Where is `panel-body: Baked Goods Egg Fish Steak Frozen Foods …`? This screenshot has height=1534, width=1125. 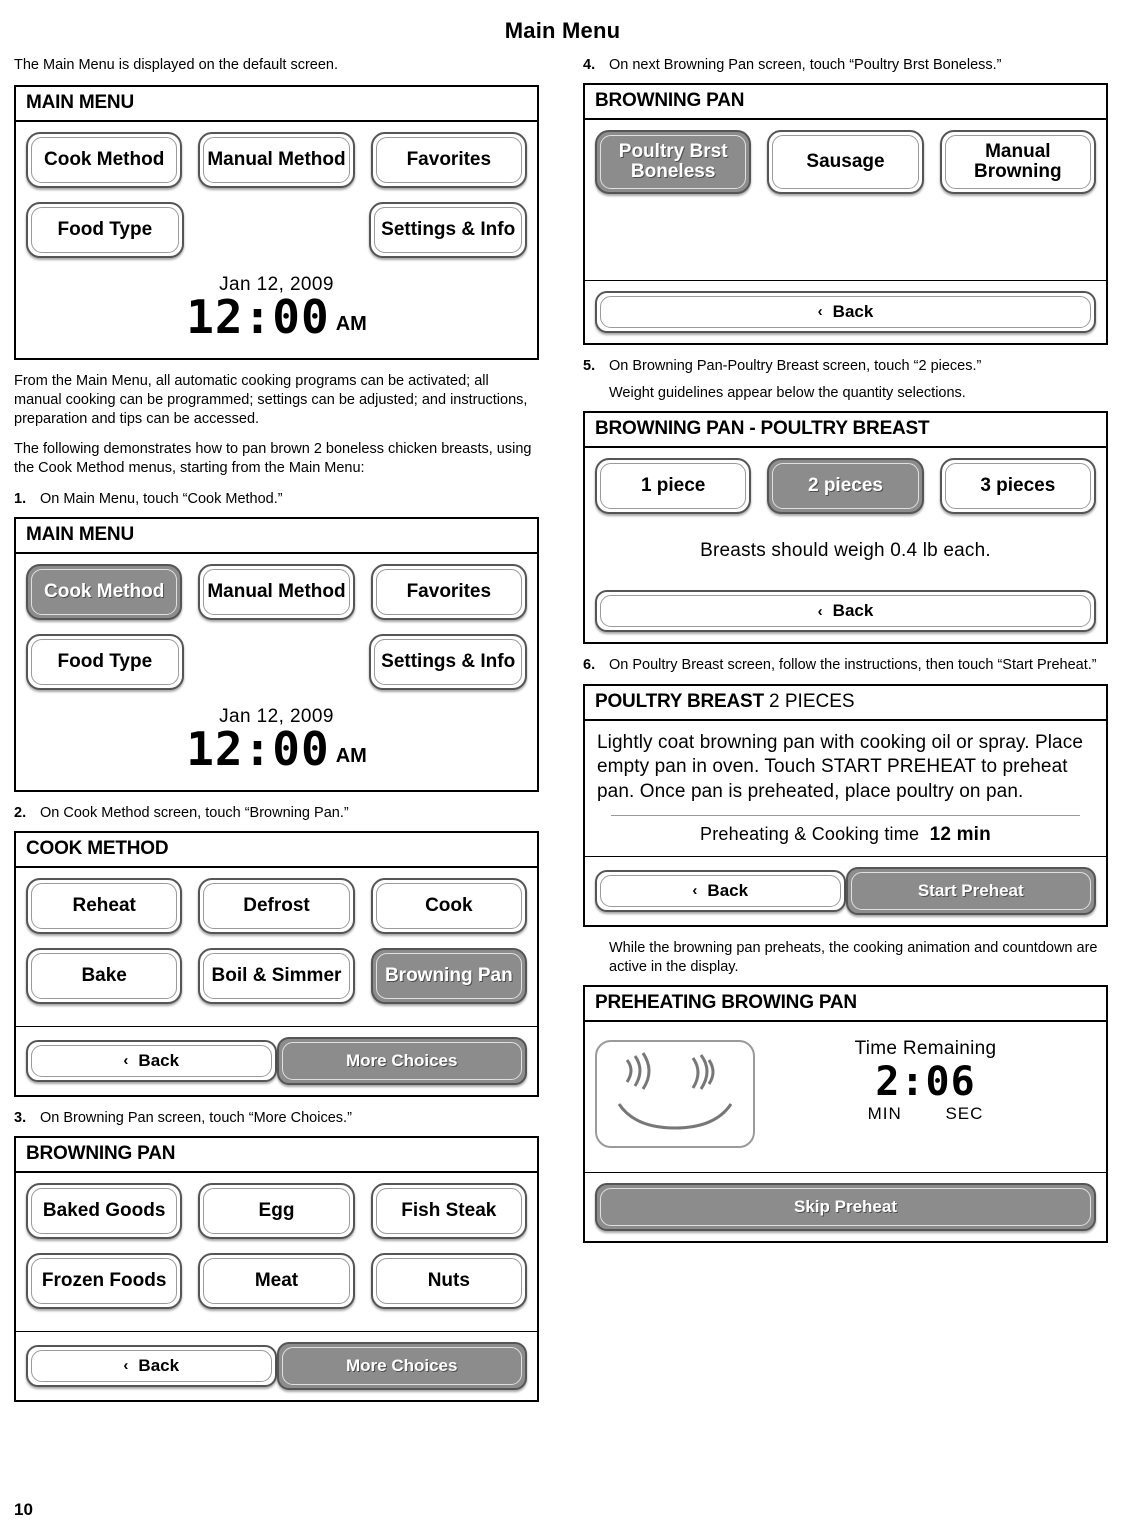
panel-body: Baked Goods Egg Fish Steak Frozen Foods … is located at coordinates (276, 1252).